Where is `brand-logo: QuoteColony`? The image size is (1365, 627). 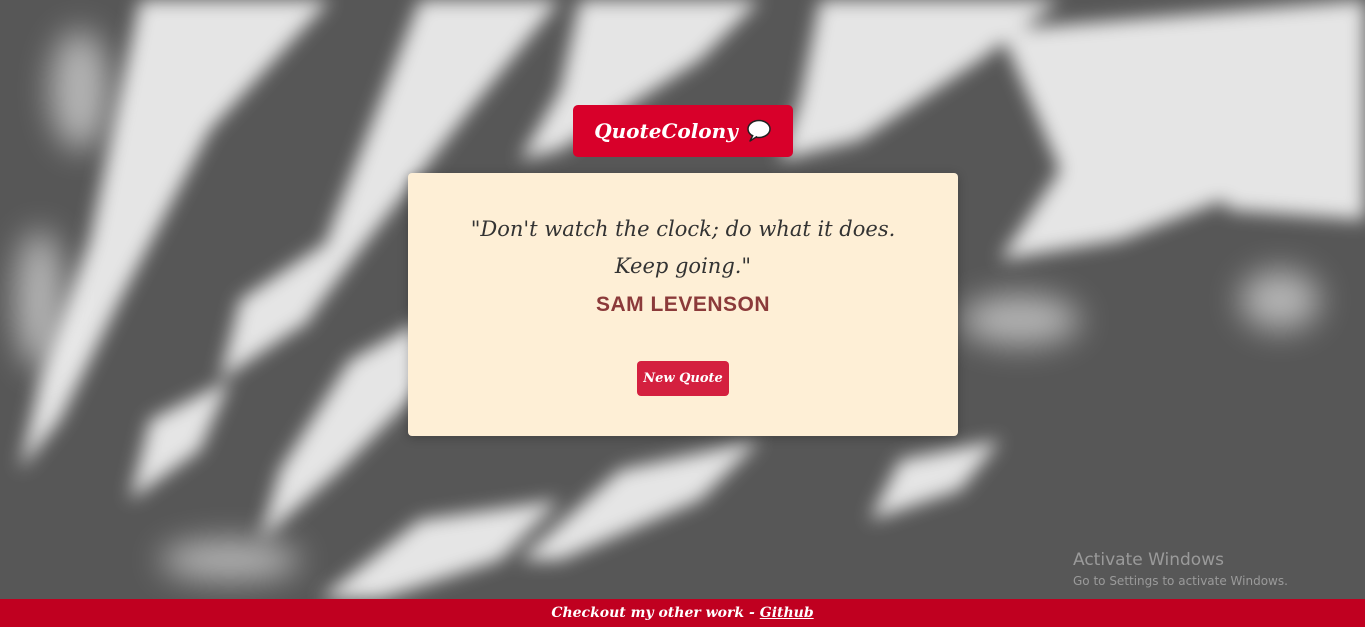 brand-logo: QuoteColony is located at coordinates (683, 131).